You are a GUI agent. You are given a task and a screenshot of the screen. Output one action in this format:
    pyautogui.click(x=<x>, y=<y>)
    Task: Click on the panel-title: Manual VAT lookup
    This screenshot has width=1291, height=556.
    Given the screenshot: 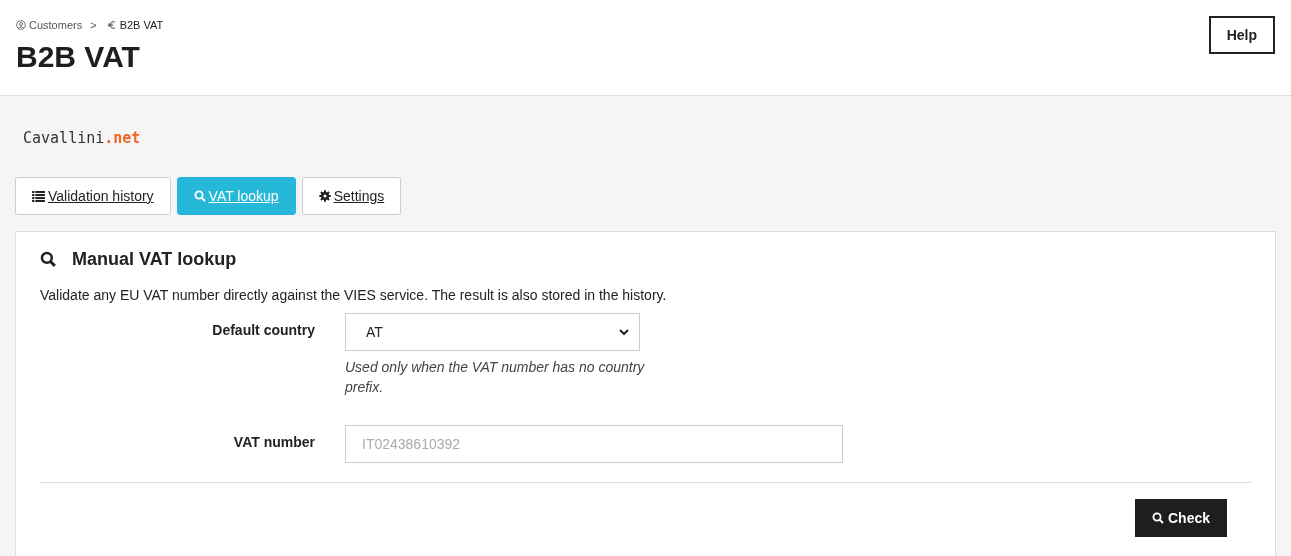 What is the action you would take?
    pyautogui.click(x=154, y=259)
    